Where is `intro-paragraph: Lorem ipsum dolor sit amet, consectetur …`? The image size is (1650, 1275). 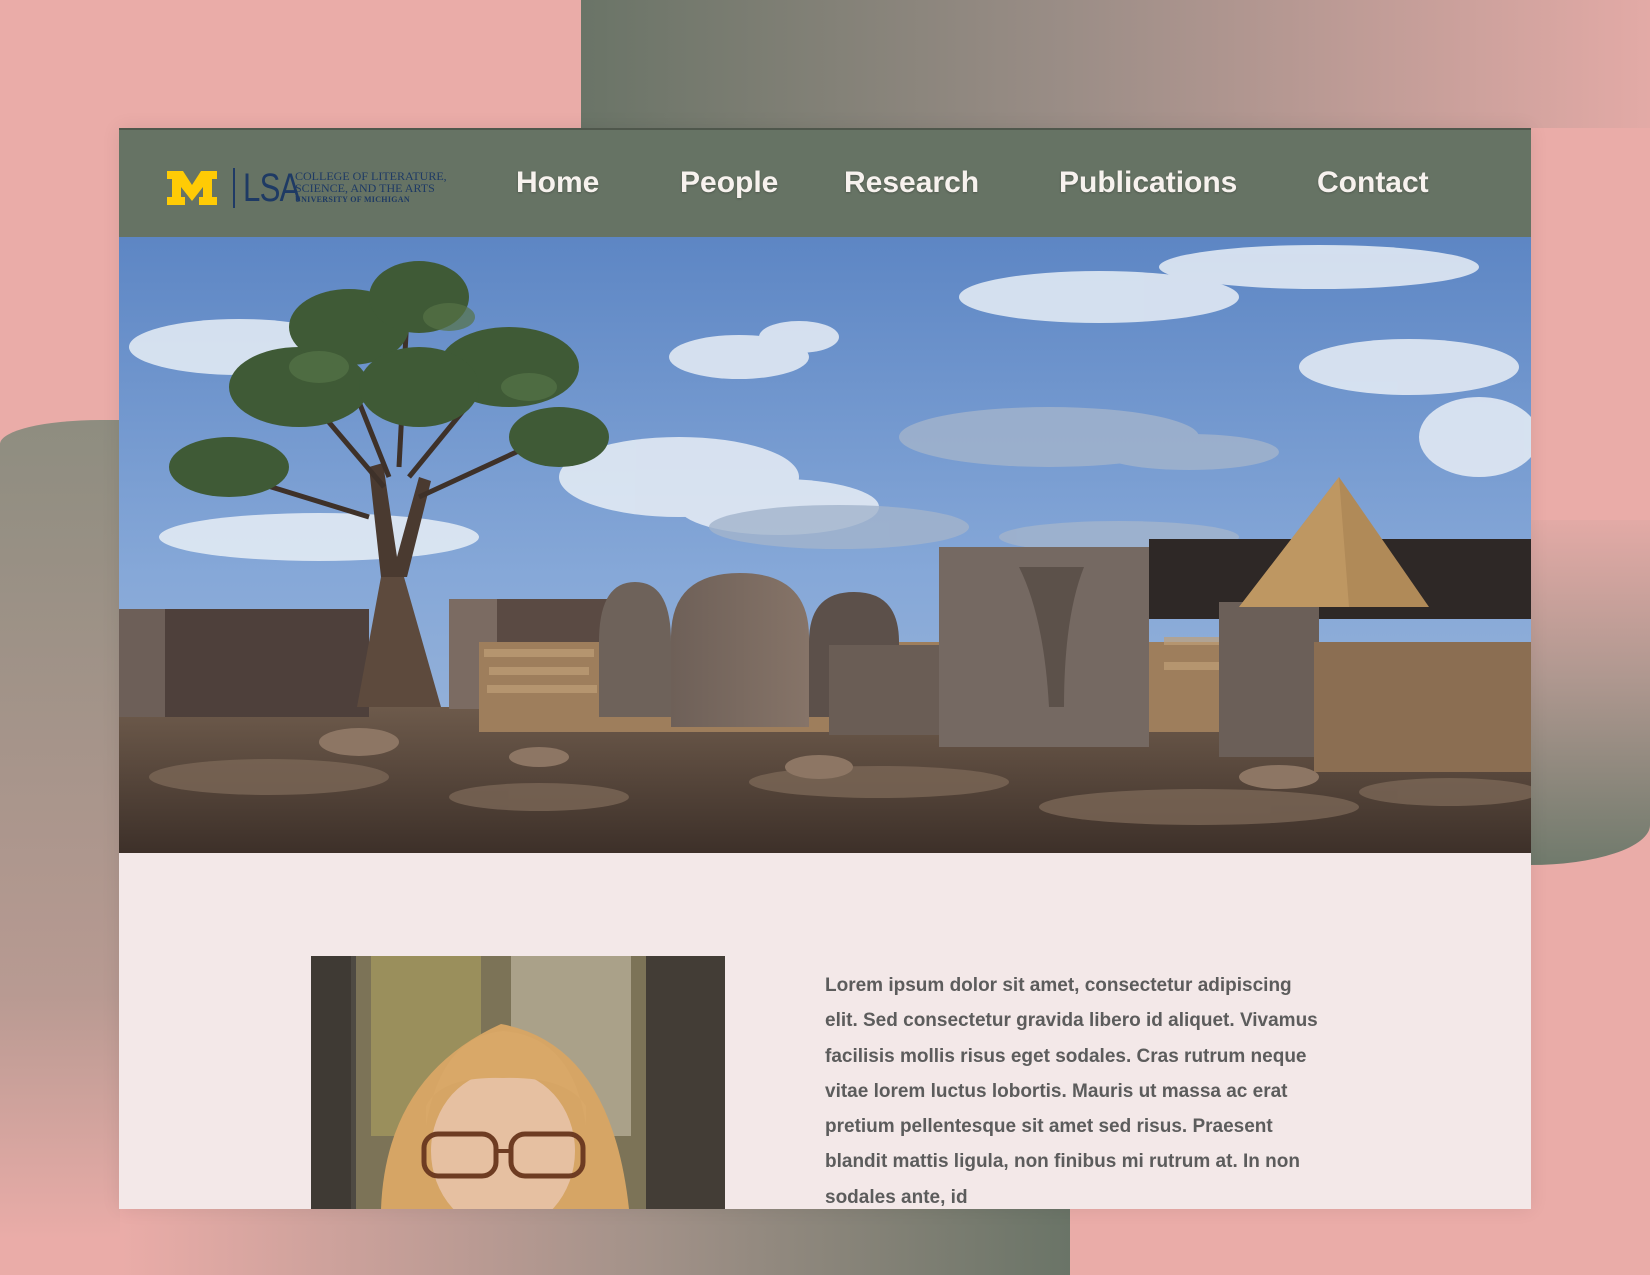 intro-paragraph: Lorem ipsum dolor sit amet, consectetur … is located at coordinates (1071, 1091).